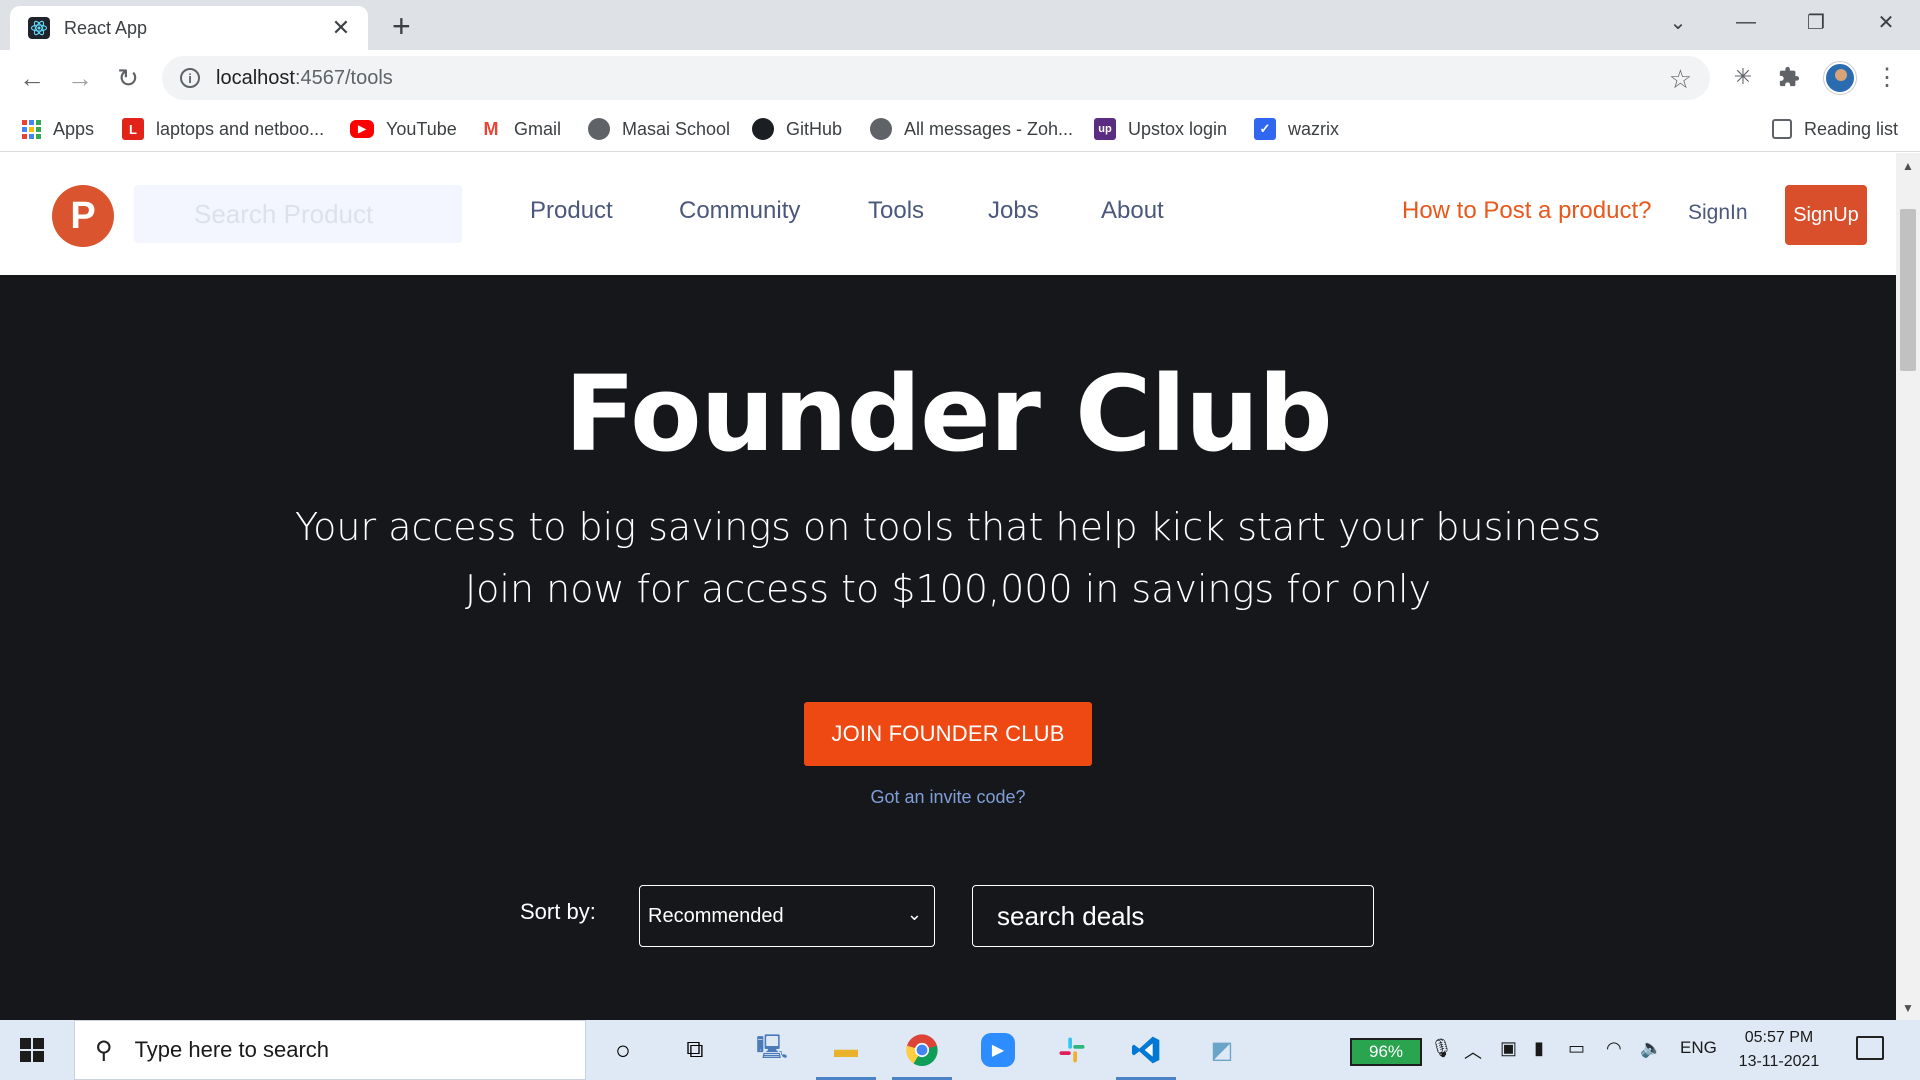 Image resolution: width=1920 pixels, height=1080 pixels. Describe the element at coordinates (814, 128) in the screenshot. I see `bookmark-label: GitHub` at that location.